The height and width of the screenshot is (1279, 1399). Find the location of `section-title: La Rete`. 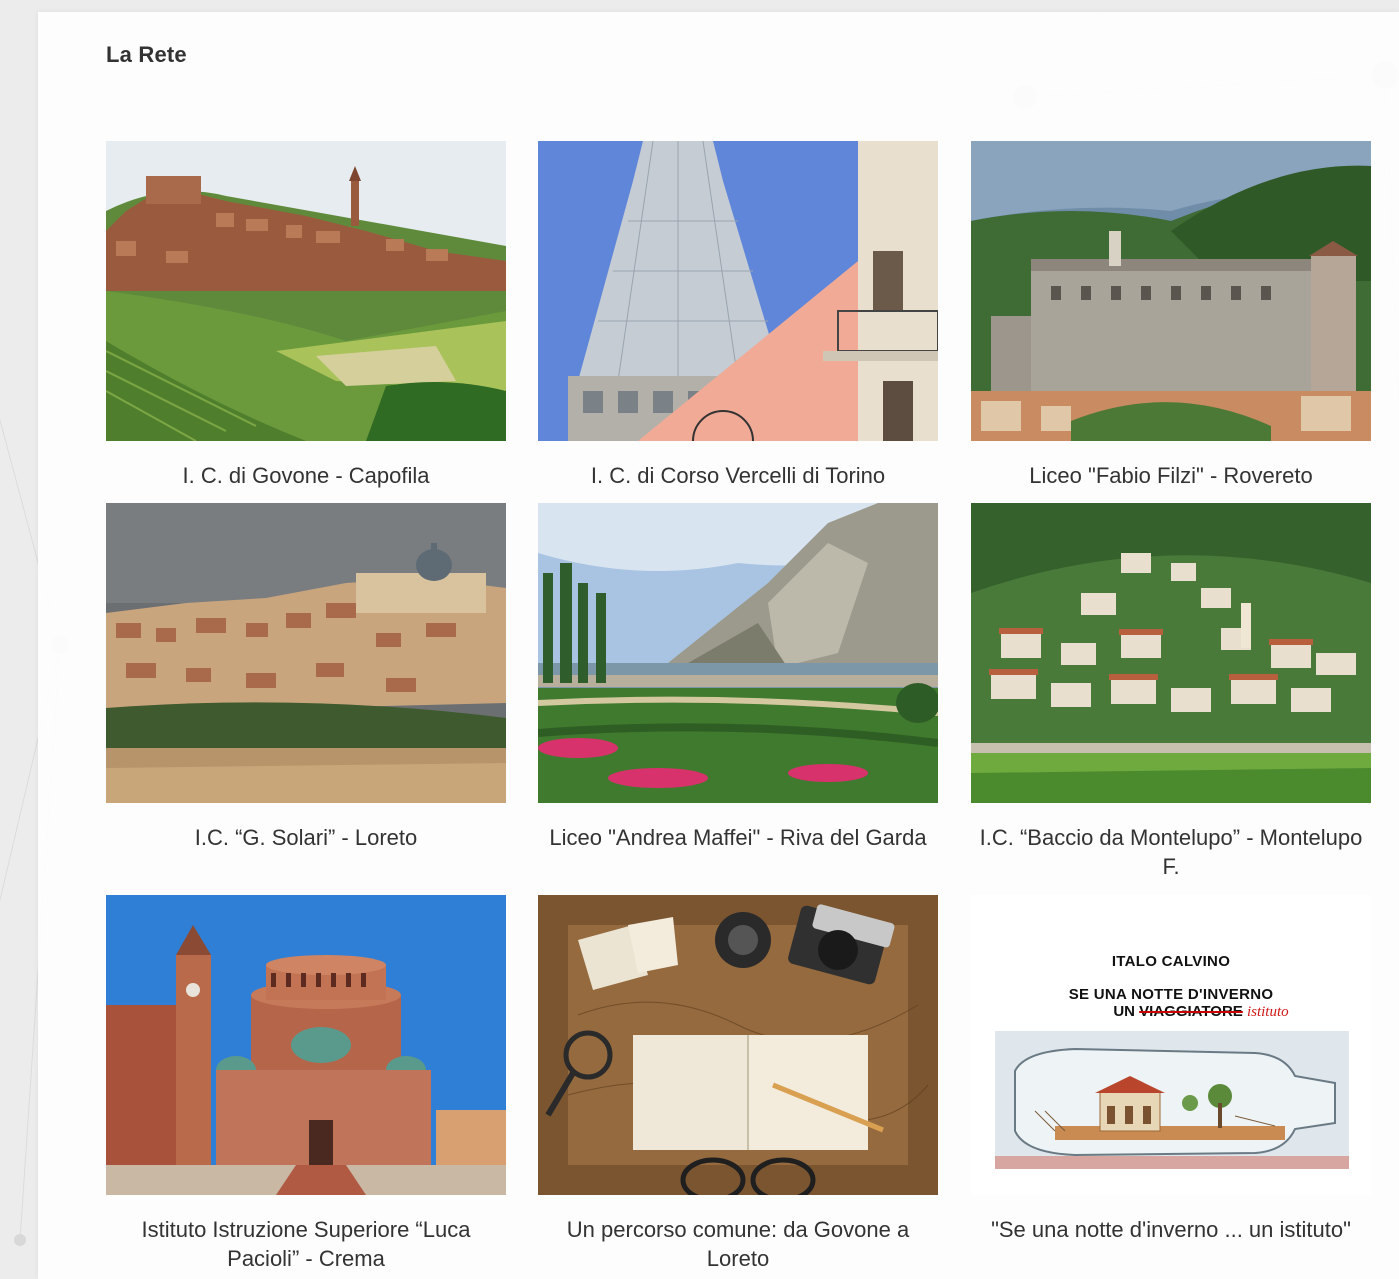

section-title: La Rete is located at coordinates (146, 54).